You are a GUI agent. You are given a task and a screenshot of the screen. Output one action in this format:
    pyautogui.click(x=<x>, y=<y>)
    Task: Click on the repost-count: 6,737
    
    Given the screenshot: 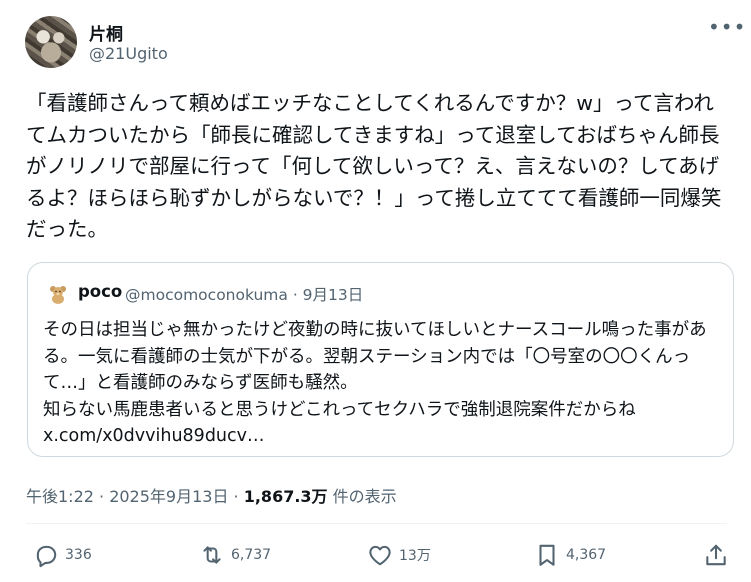 What is the action you would take?
    pyautogui.click(x=251, y=555)
    